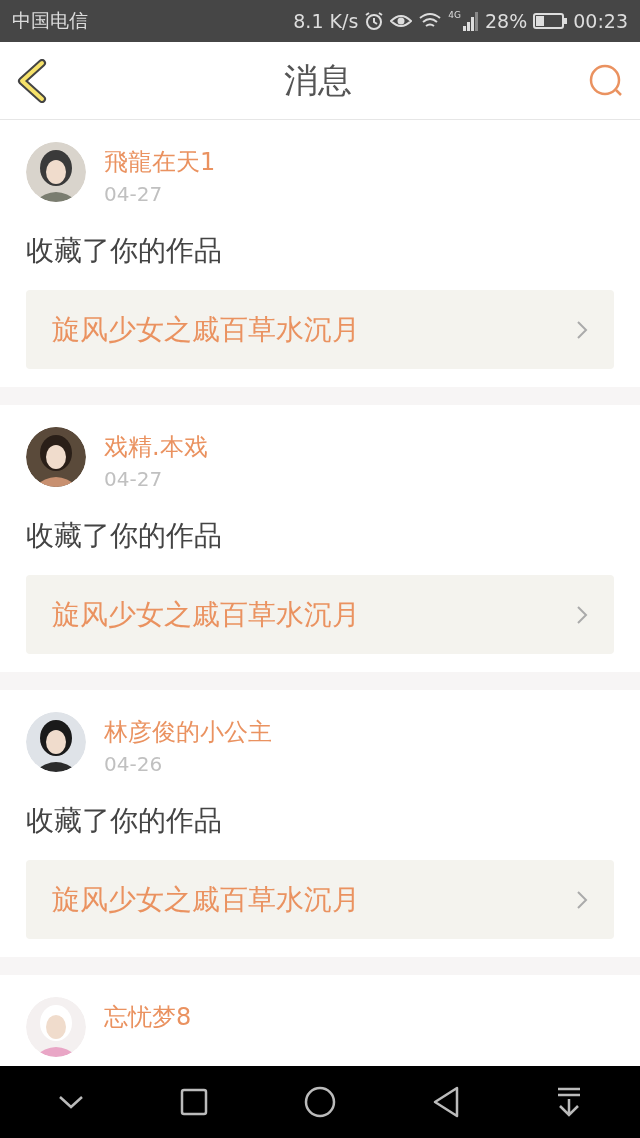 The image size is (640, 1138). Describe the element at coordinates (454, 15) in the screenshot. I see `network-type: 4G` at that location.